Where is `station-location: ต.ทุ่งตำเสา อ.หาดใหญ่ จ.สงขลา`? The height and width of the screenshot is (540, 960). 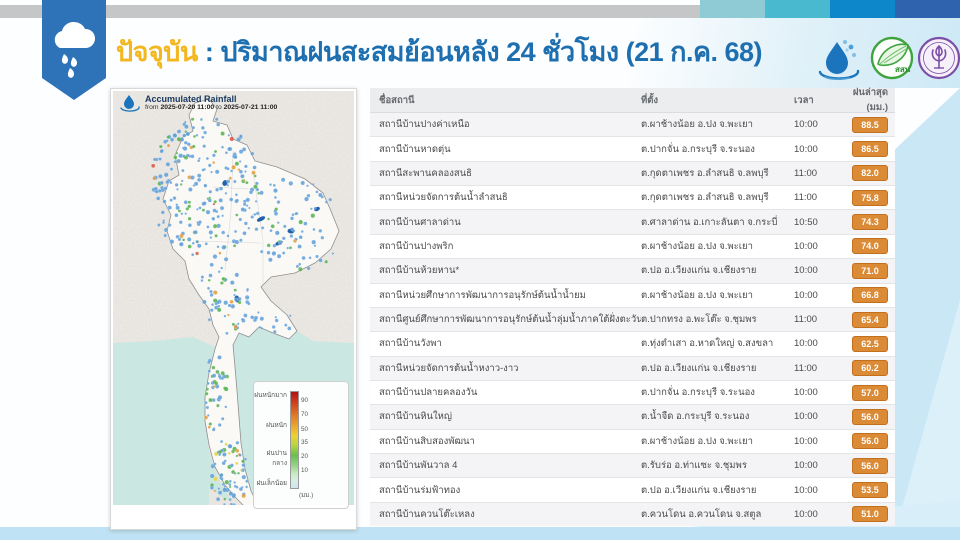
station-location: ต.ทุ่งตำเสา อ.หาดใหญ่ จ.สงขลา is located at coordinates (707, 344).